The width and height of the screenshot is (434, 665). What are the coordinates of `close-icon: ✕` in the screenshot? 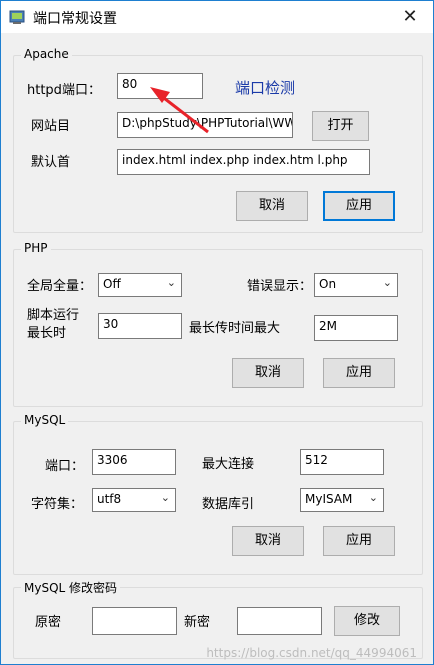 It's located at (410, 17).